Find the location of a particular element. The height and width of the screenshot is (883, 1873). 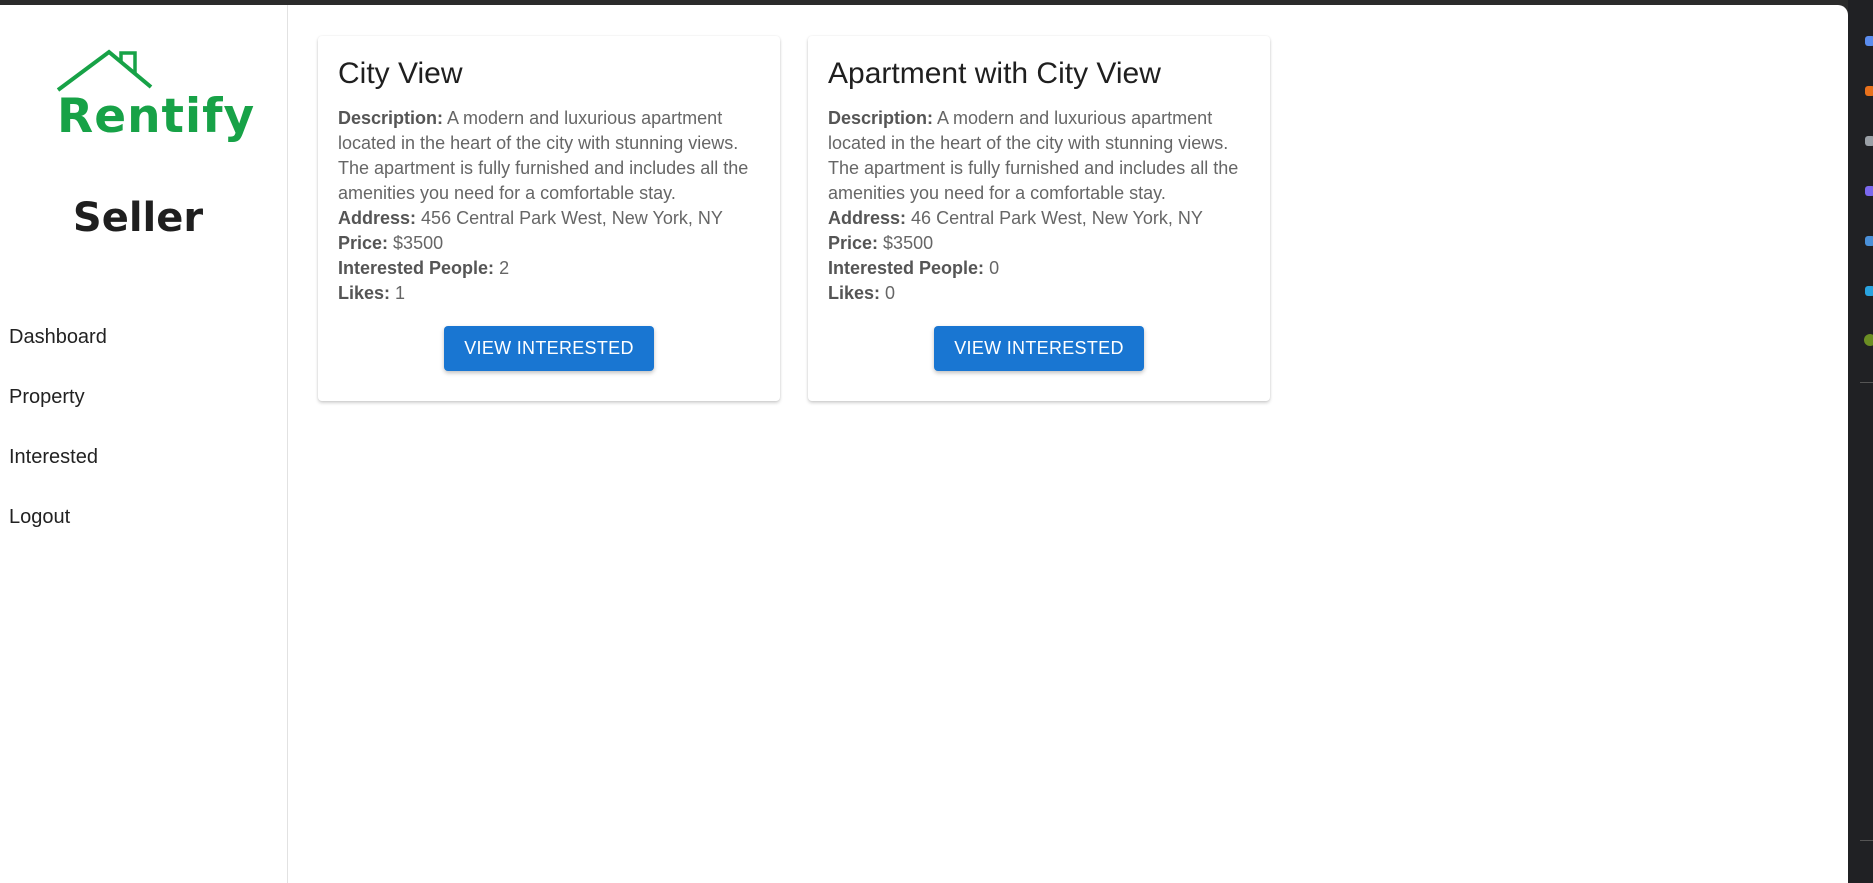

interested-value: 2 is located at coordinates (504, 268).